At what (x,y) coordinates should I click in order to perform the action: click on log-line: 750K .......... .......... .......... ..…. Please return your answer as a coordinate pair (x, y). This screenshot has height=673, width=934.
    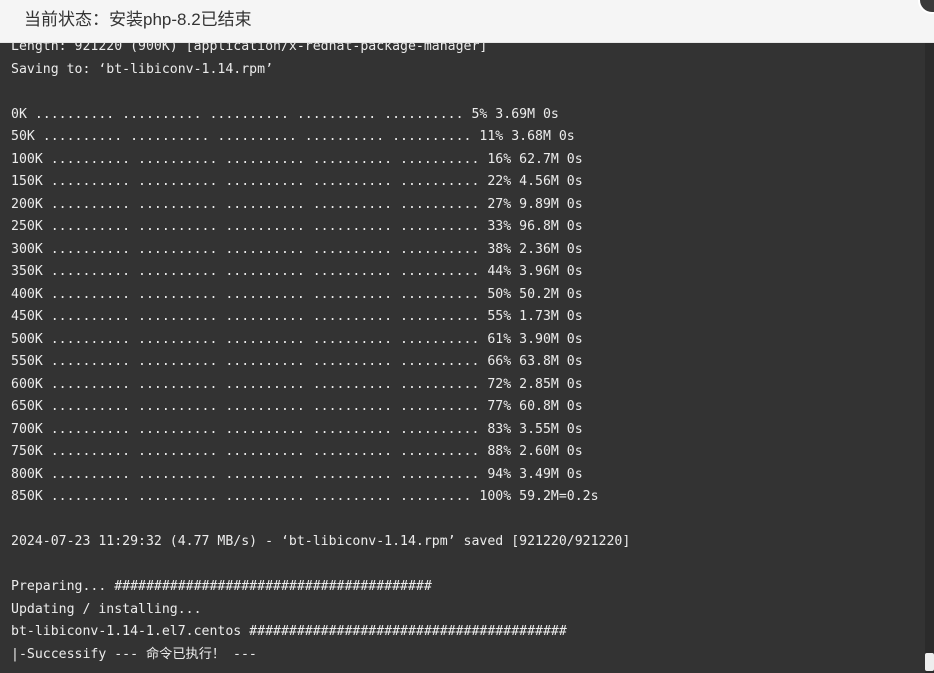
    Looking at the image, I should click on (297, 451).